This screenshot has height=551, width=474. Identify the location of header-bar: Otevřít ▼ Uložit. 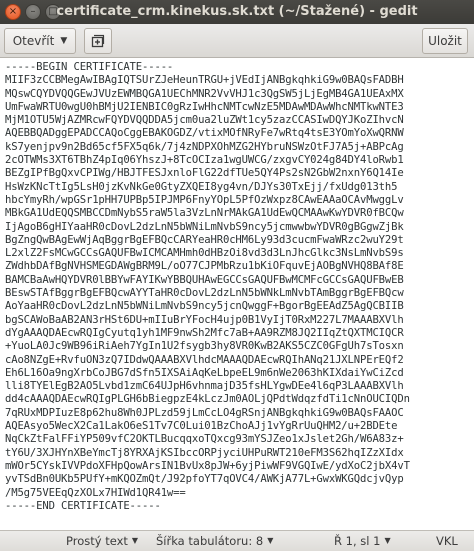
(237, 41).